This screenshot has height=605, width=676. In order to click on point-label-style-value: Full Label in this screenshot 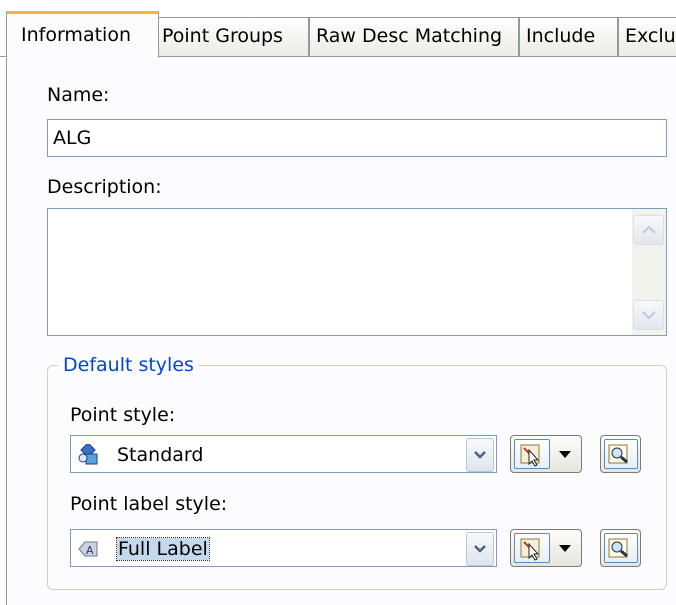, I will do `click(163, 549)`.